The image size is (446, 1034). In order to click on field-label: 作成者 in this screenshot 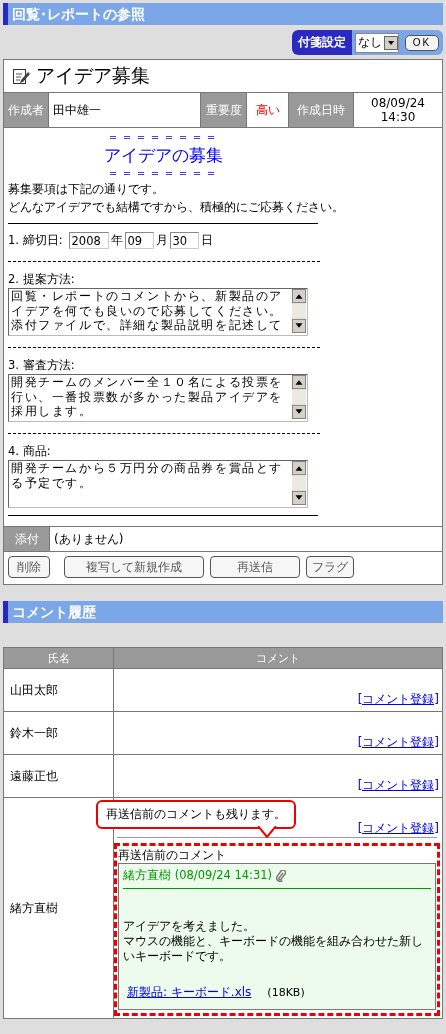, I will do `click(26, 110)`.